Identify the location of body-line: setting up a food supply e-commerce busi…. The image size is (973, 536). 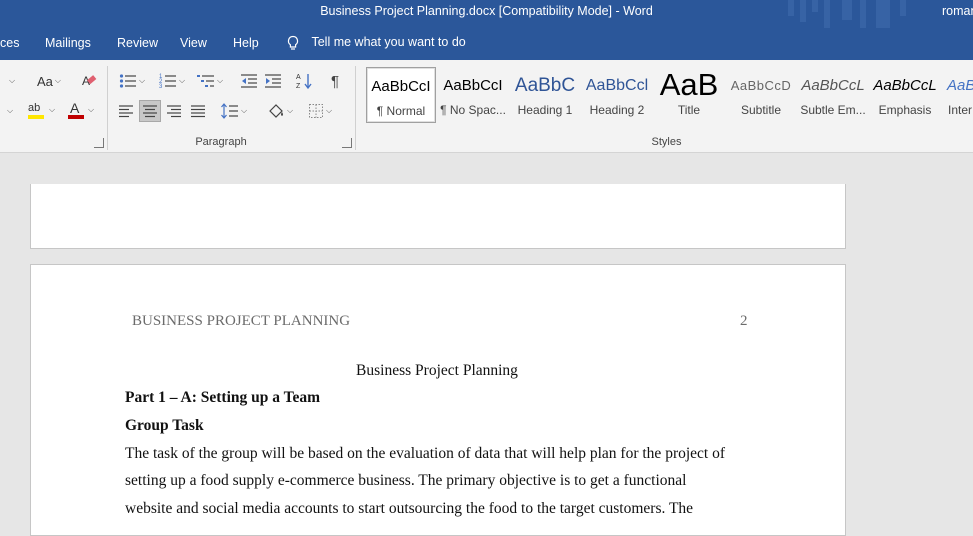
(406, 480).